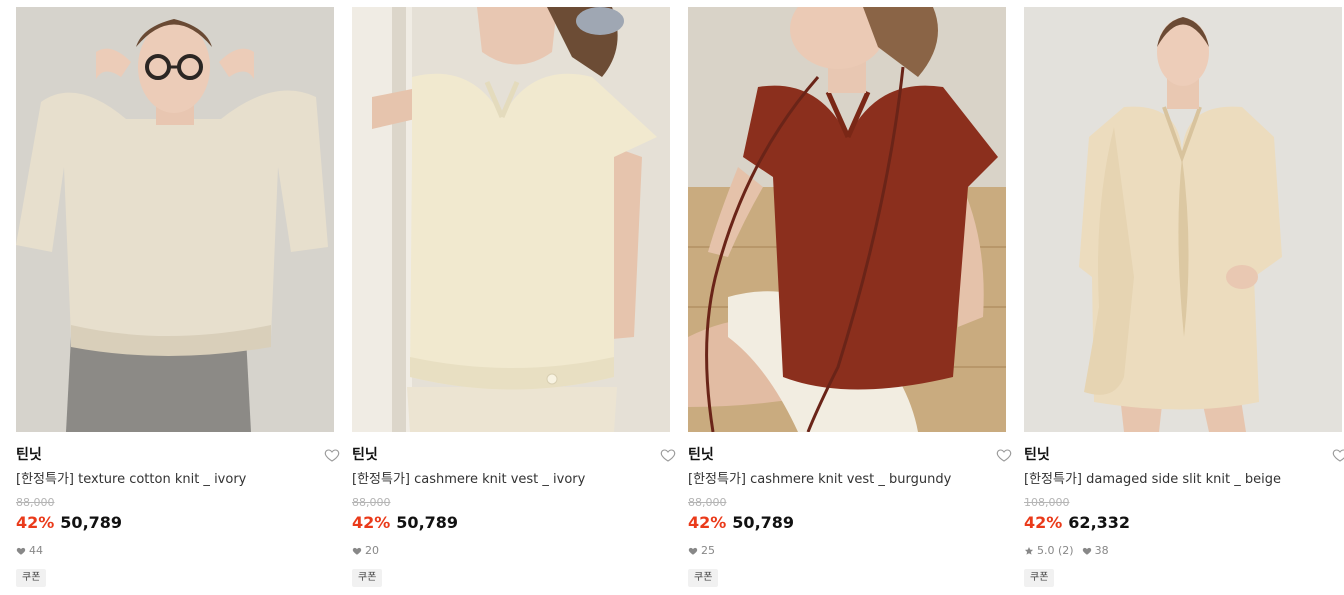  Describe the element at coordinates (1055, 550) in the screenshot. I see `rating-score: 5.0 (2)` at that location.